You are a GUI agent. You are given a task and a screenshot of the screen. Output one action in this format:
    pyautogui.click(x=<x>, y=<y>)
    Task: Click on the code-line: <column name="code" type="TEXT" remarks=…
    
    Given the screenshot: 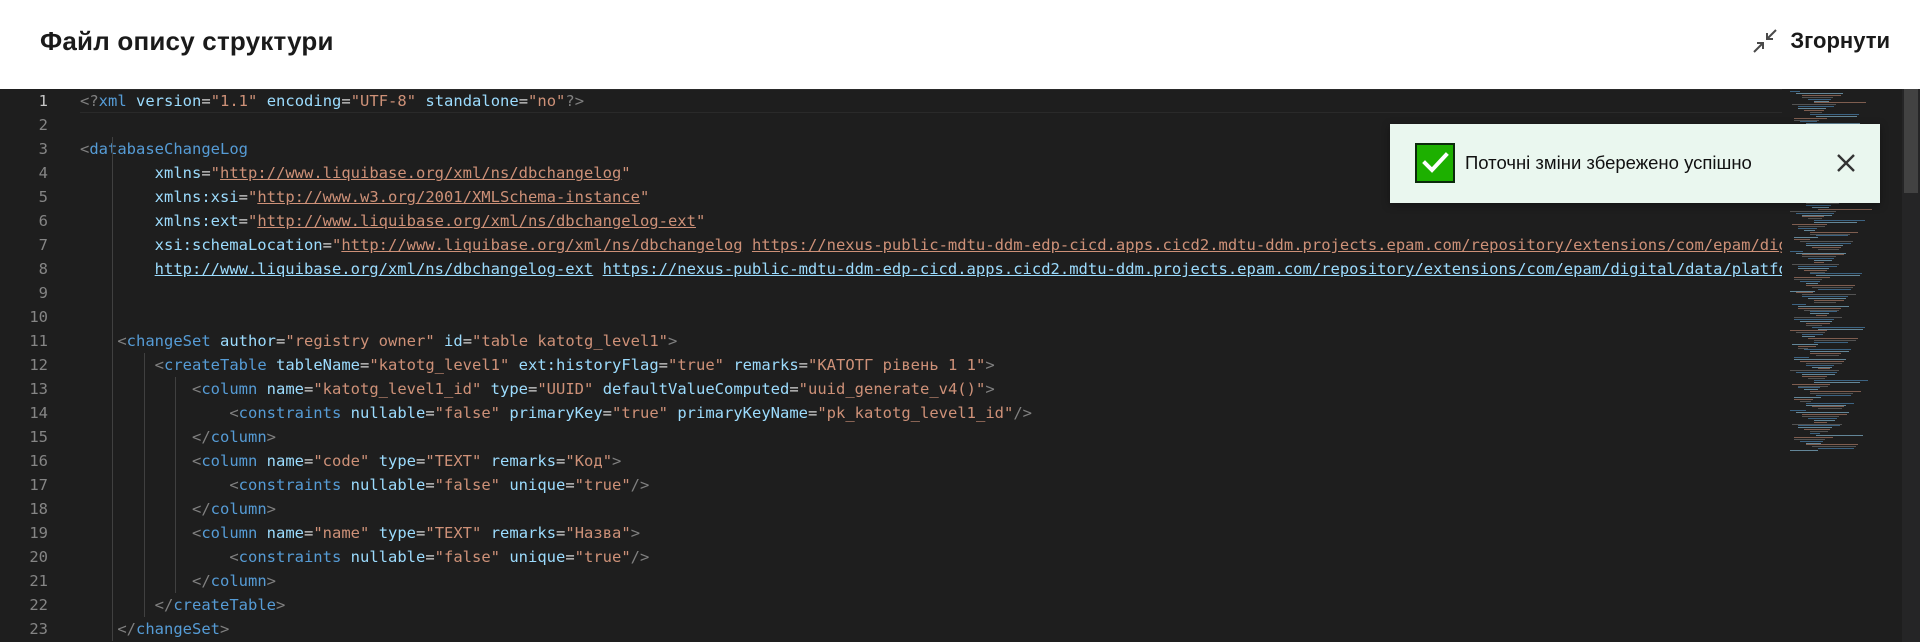 What is the action you would take?
    pyautogui.click(x=350, y=461)
    